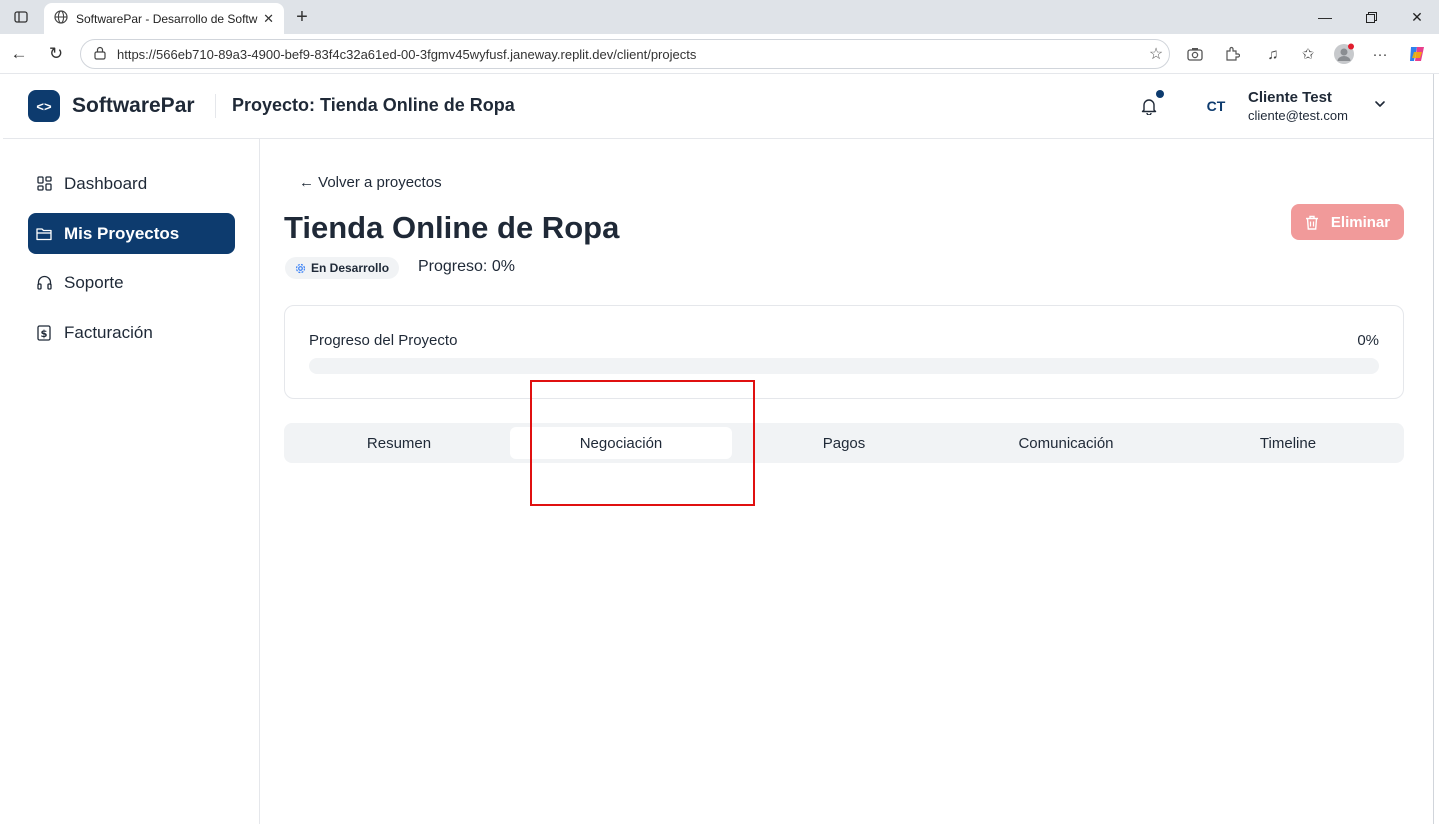  What do you see at coordinates (1380, 104) in the screenshot?
I see `chevron-down-icon` at bounding box center [1380, 104].